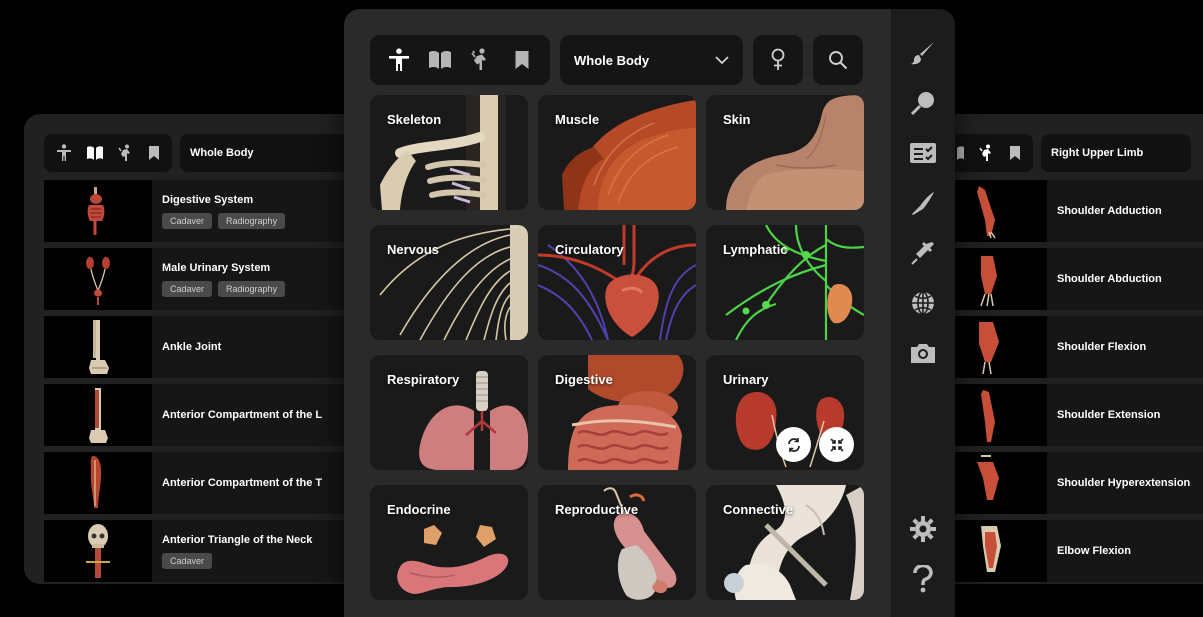  What do you see at coordinates (212, 153) in the screenshot?
I see `left-toolbar: Whole Body` at bounding box center [212, 153].